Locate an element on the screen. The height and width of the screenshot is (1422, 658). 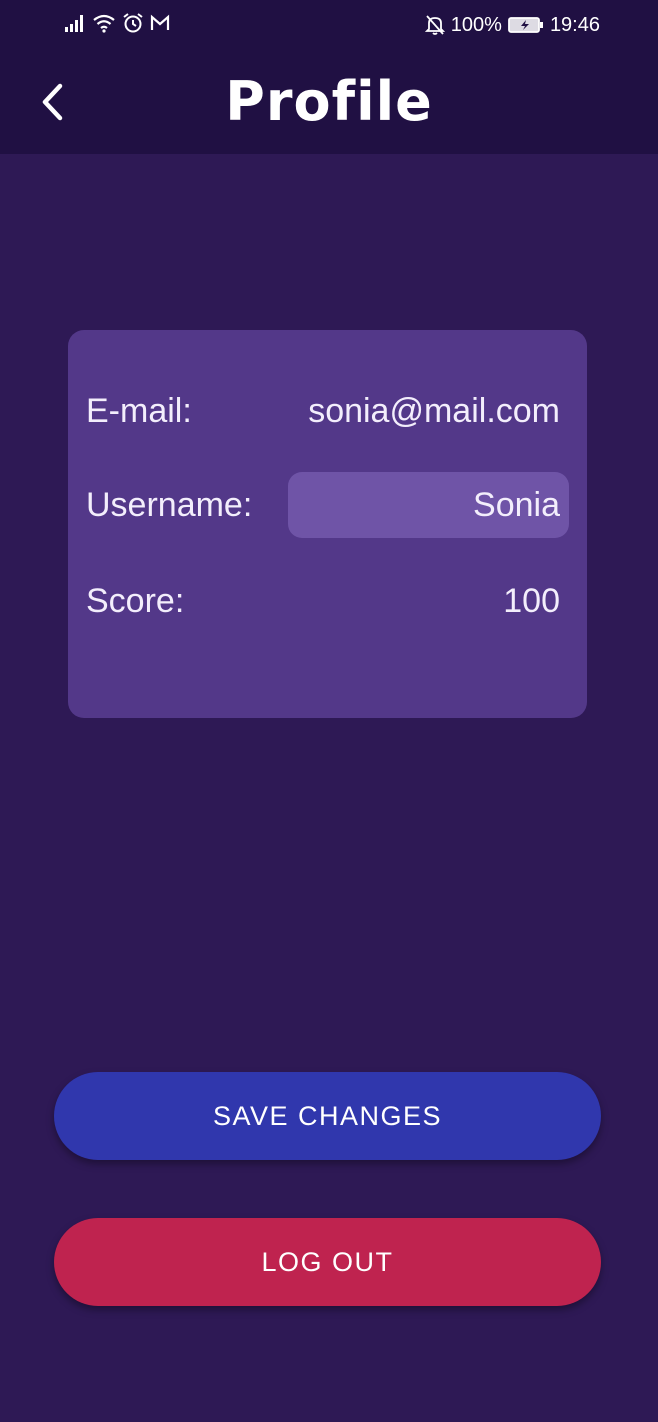
app-bar: Profile is located at coordinates (329, 103).